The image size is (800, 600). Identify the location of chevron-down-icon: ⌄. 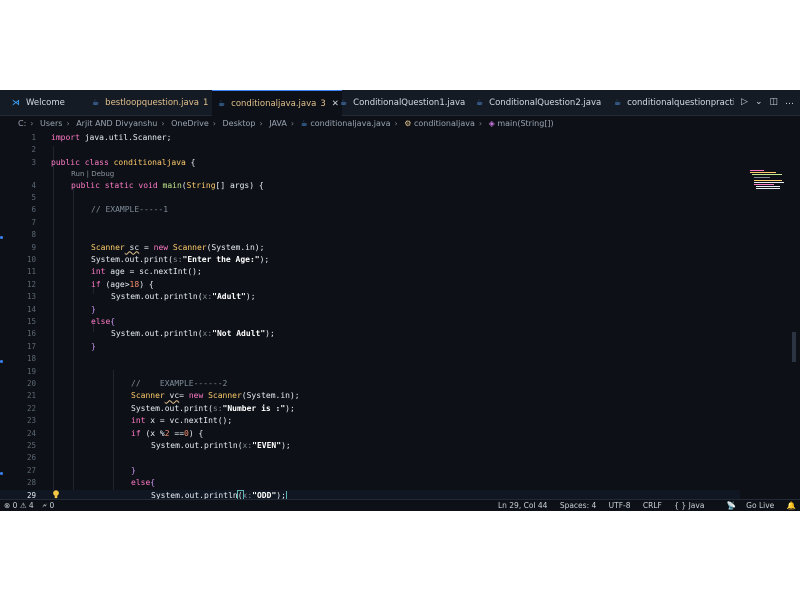
(759, 102).